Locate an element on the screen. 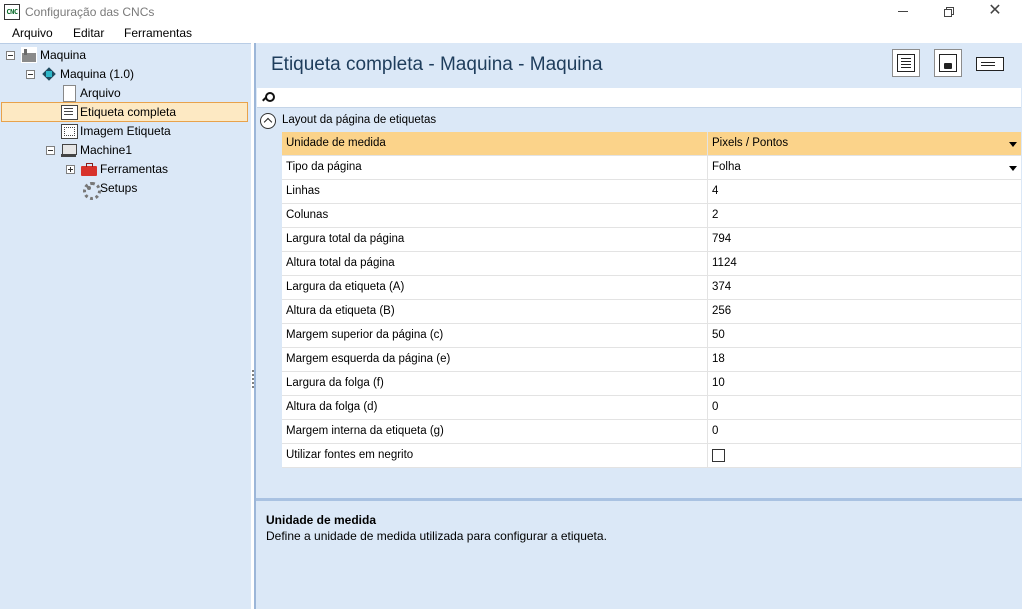 This screenshot has width=1022, height=609. help-splitter is located at coordinates (639, 499).